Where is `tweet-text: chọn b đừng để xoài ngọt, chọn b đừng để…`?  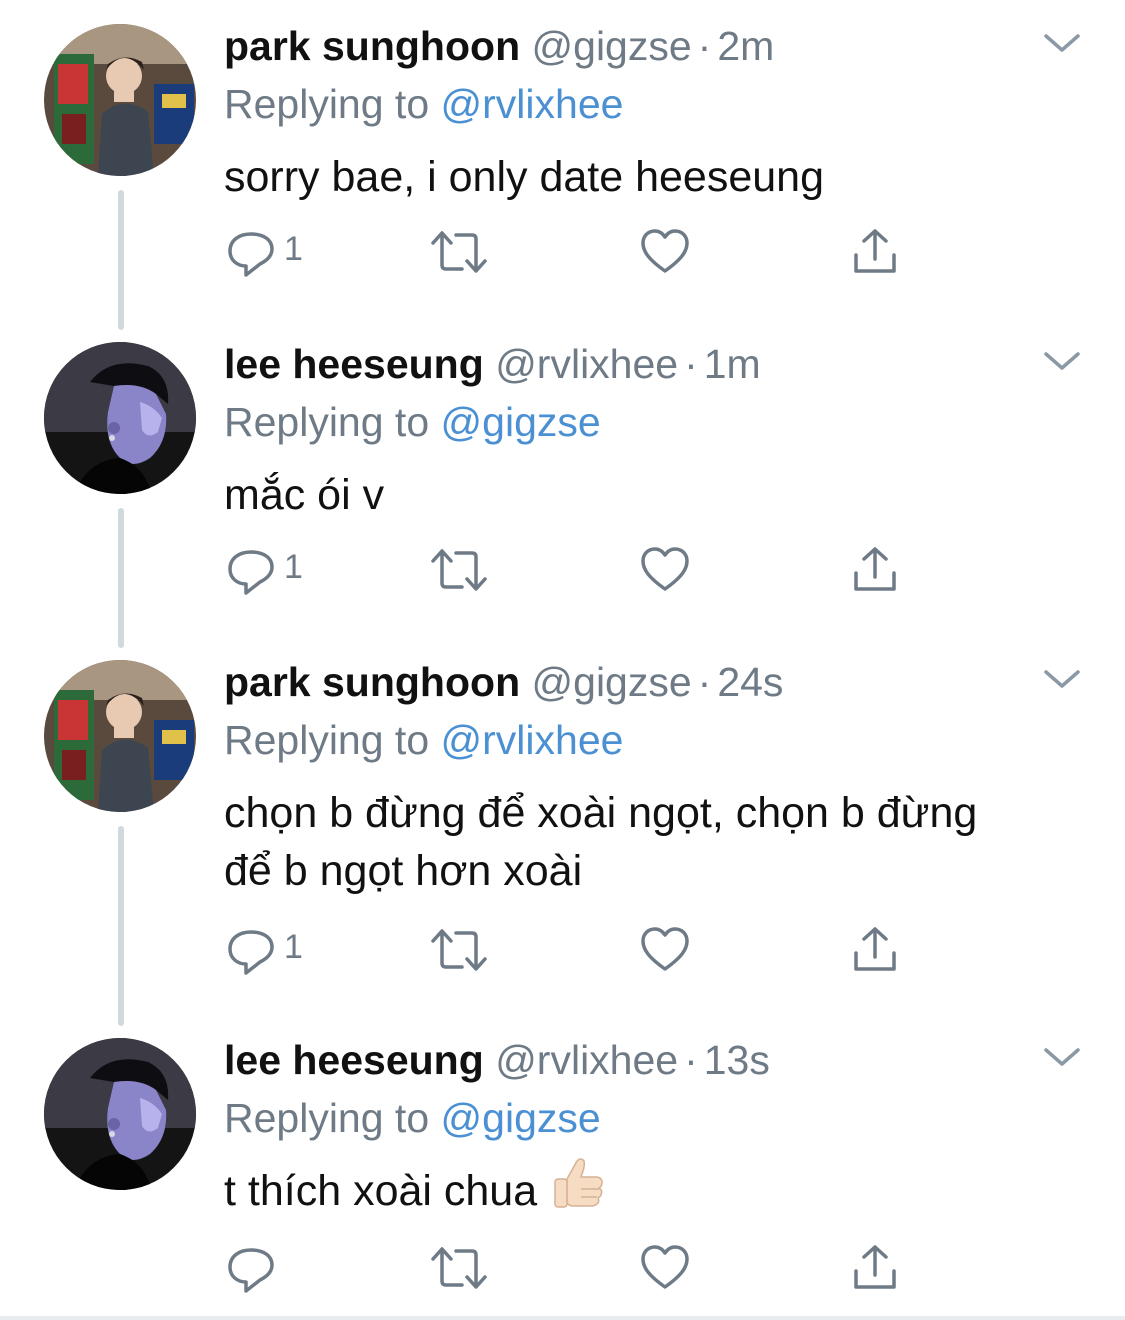
tweet-text: chọn b đừng để xoài ngọt, chọn b đừng để… is located at coordinates (600, 842).